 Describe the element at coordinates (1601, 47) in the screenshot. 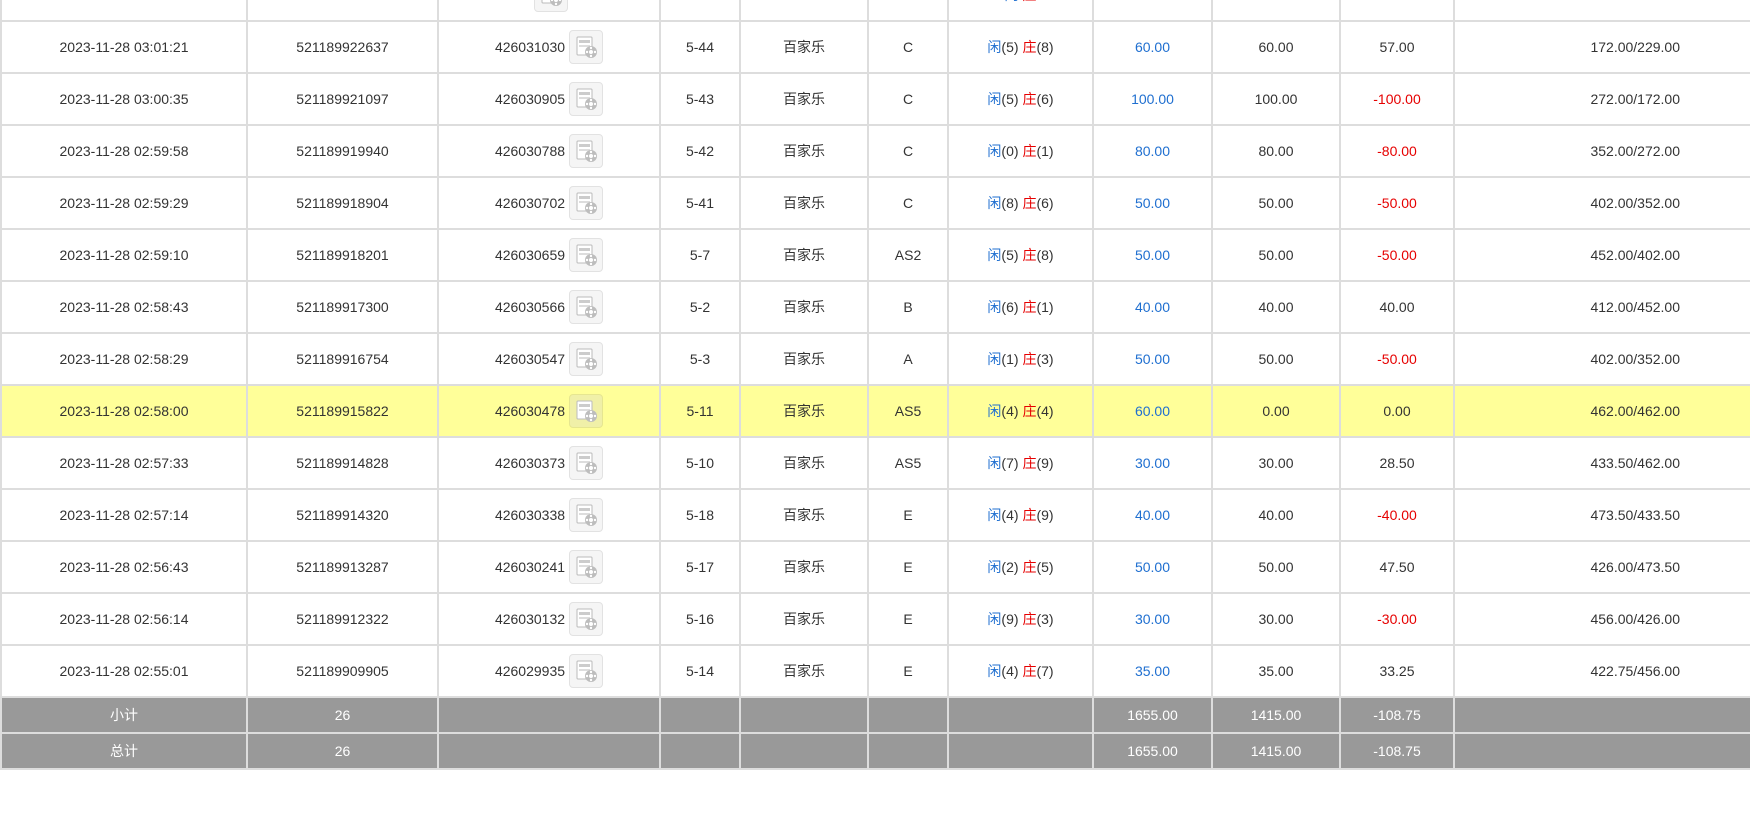

I see `balance: 172.00/229.00` at that location.